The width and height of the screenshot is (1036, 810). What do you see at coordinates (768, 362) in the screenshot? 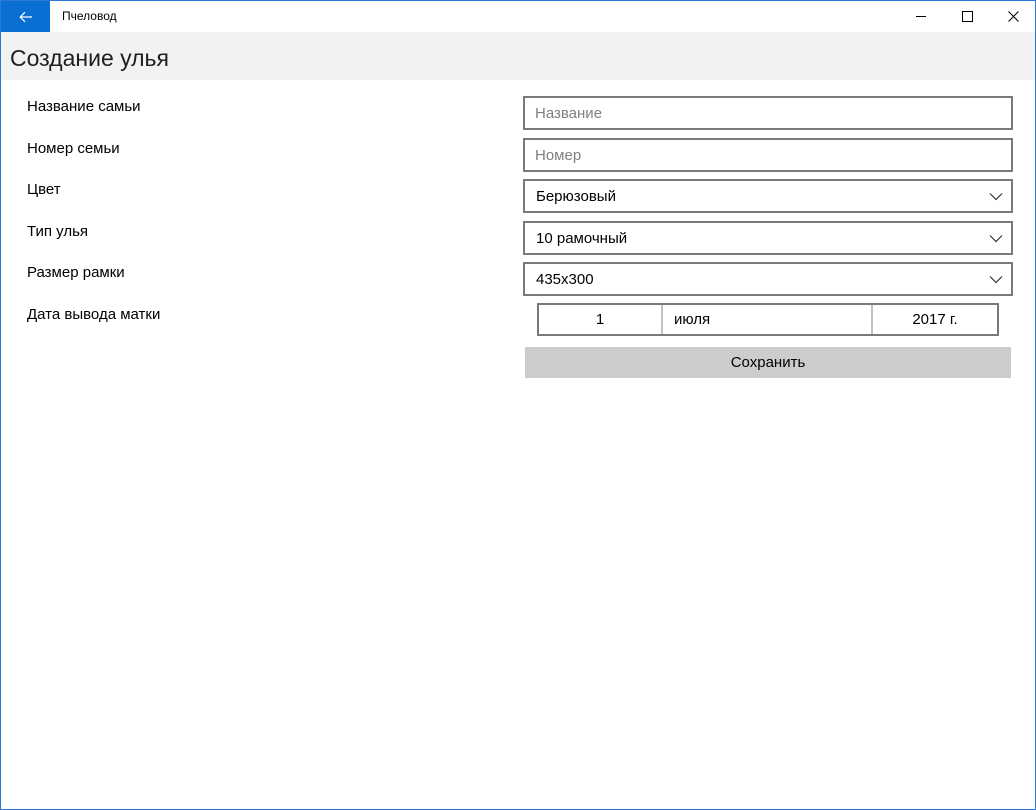
I see `save-button: Сохранить` at bounding box center [768, 362].